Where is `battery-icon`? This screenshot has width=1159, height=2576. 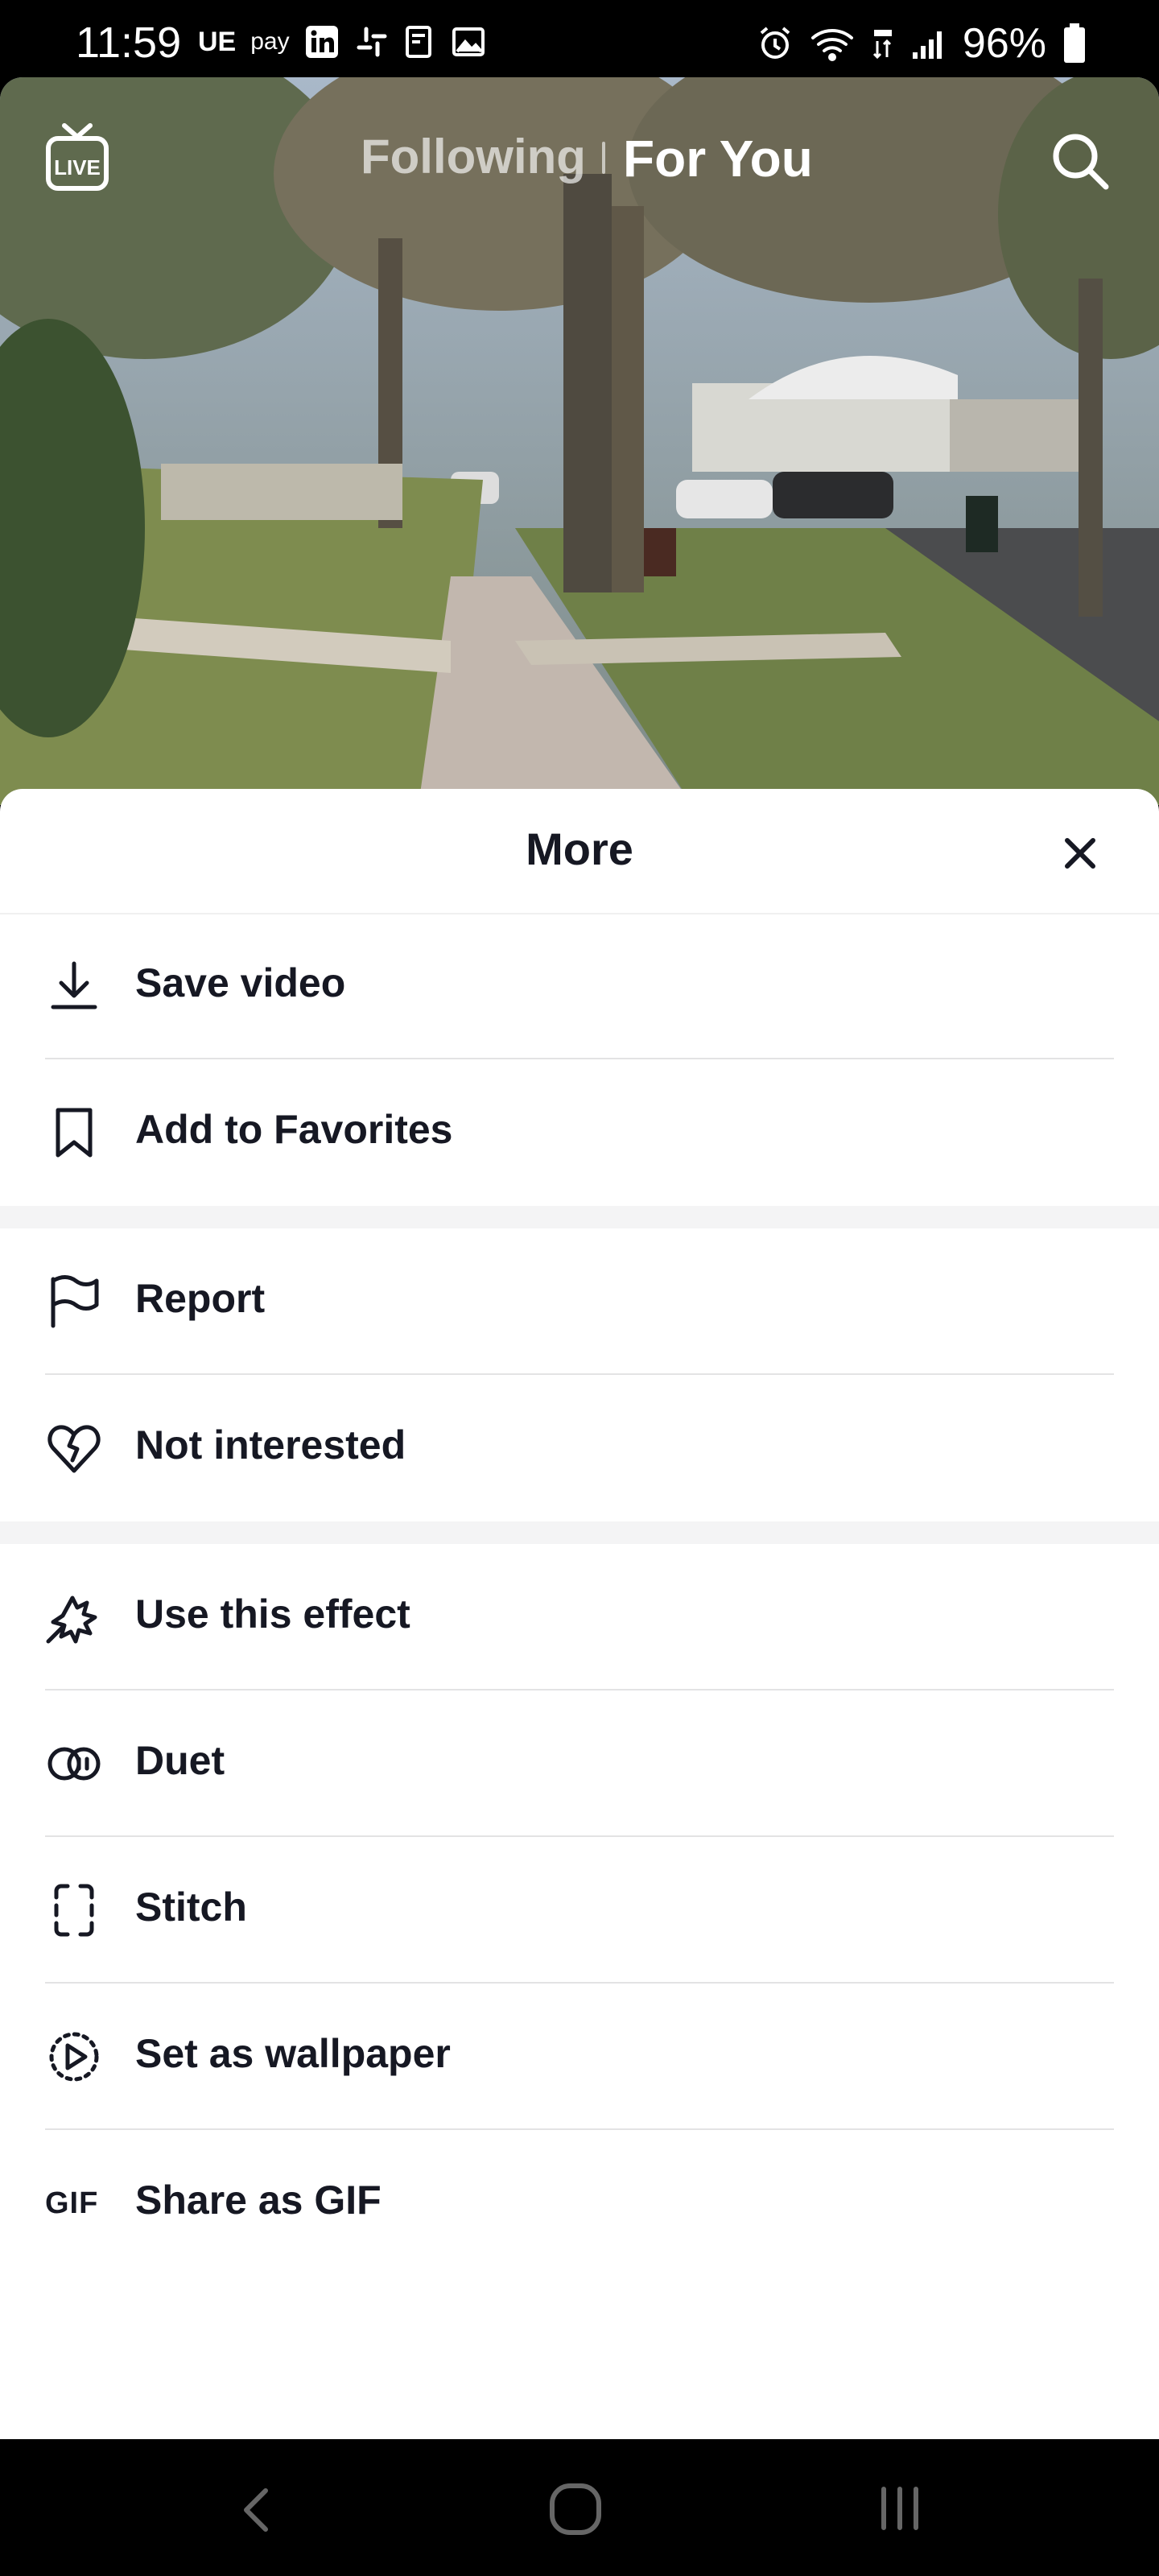 battery-icon is located at coordinates (1074, 43).